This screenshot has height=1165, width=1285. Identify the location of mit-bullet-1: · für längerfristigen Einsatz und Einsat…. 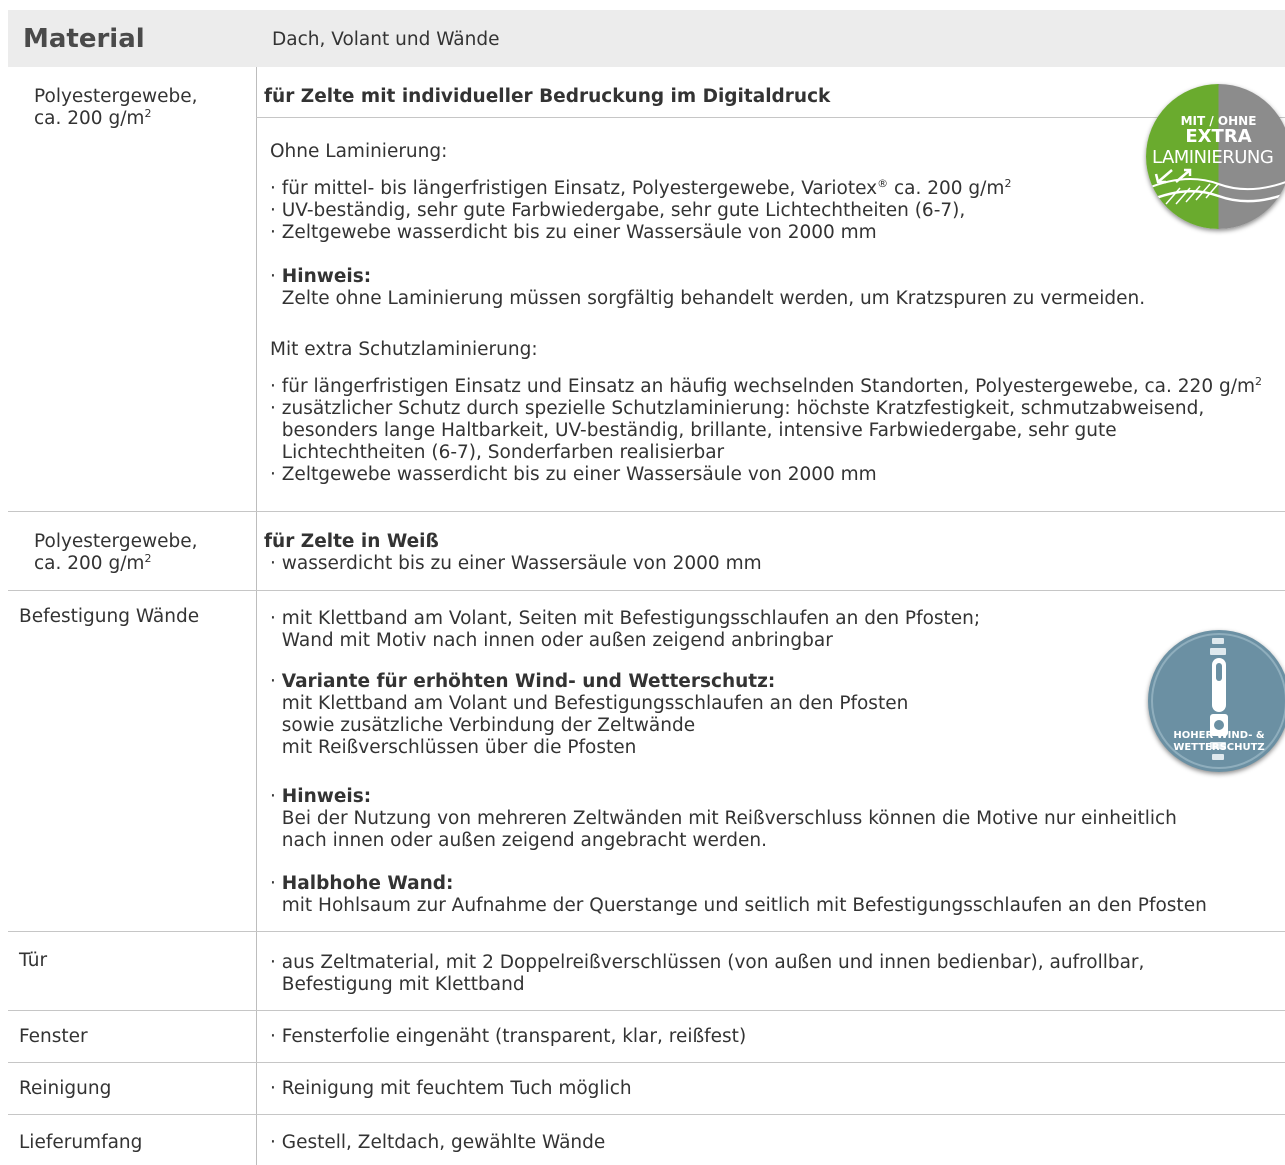
(766, 386).